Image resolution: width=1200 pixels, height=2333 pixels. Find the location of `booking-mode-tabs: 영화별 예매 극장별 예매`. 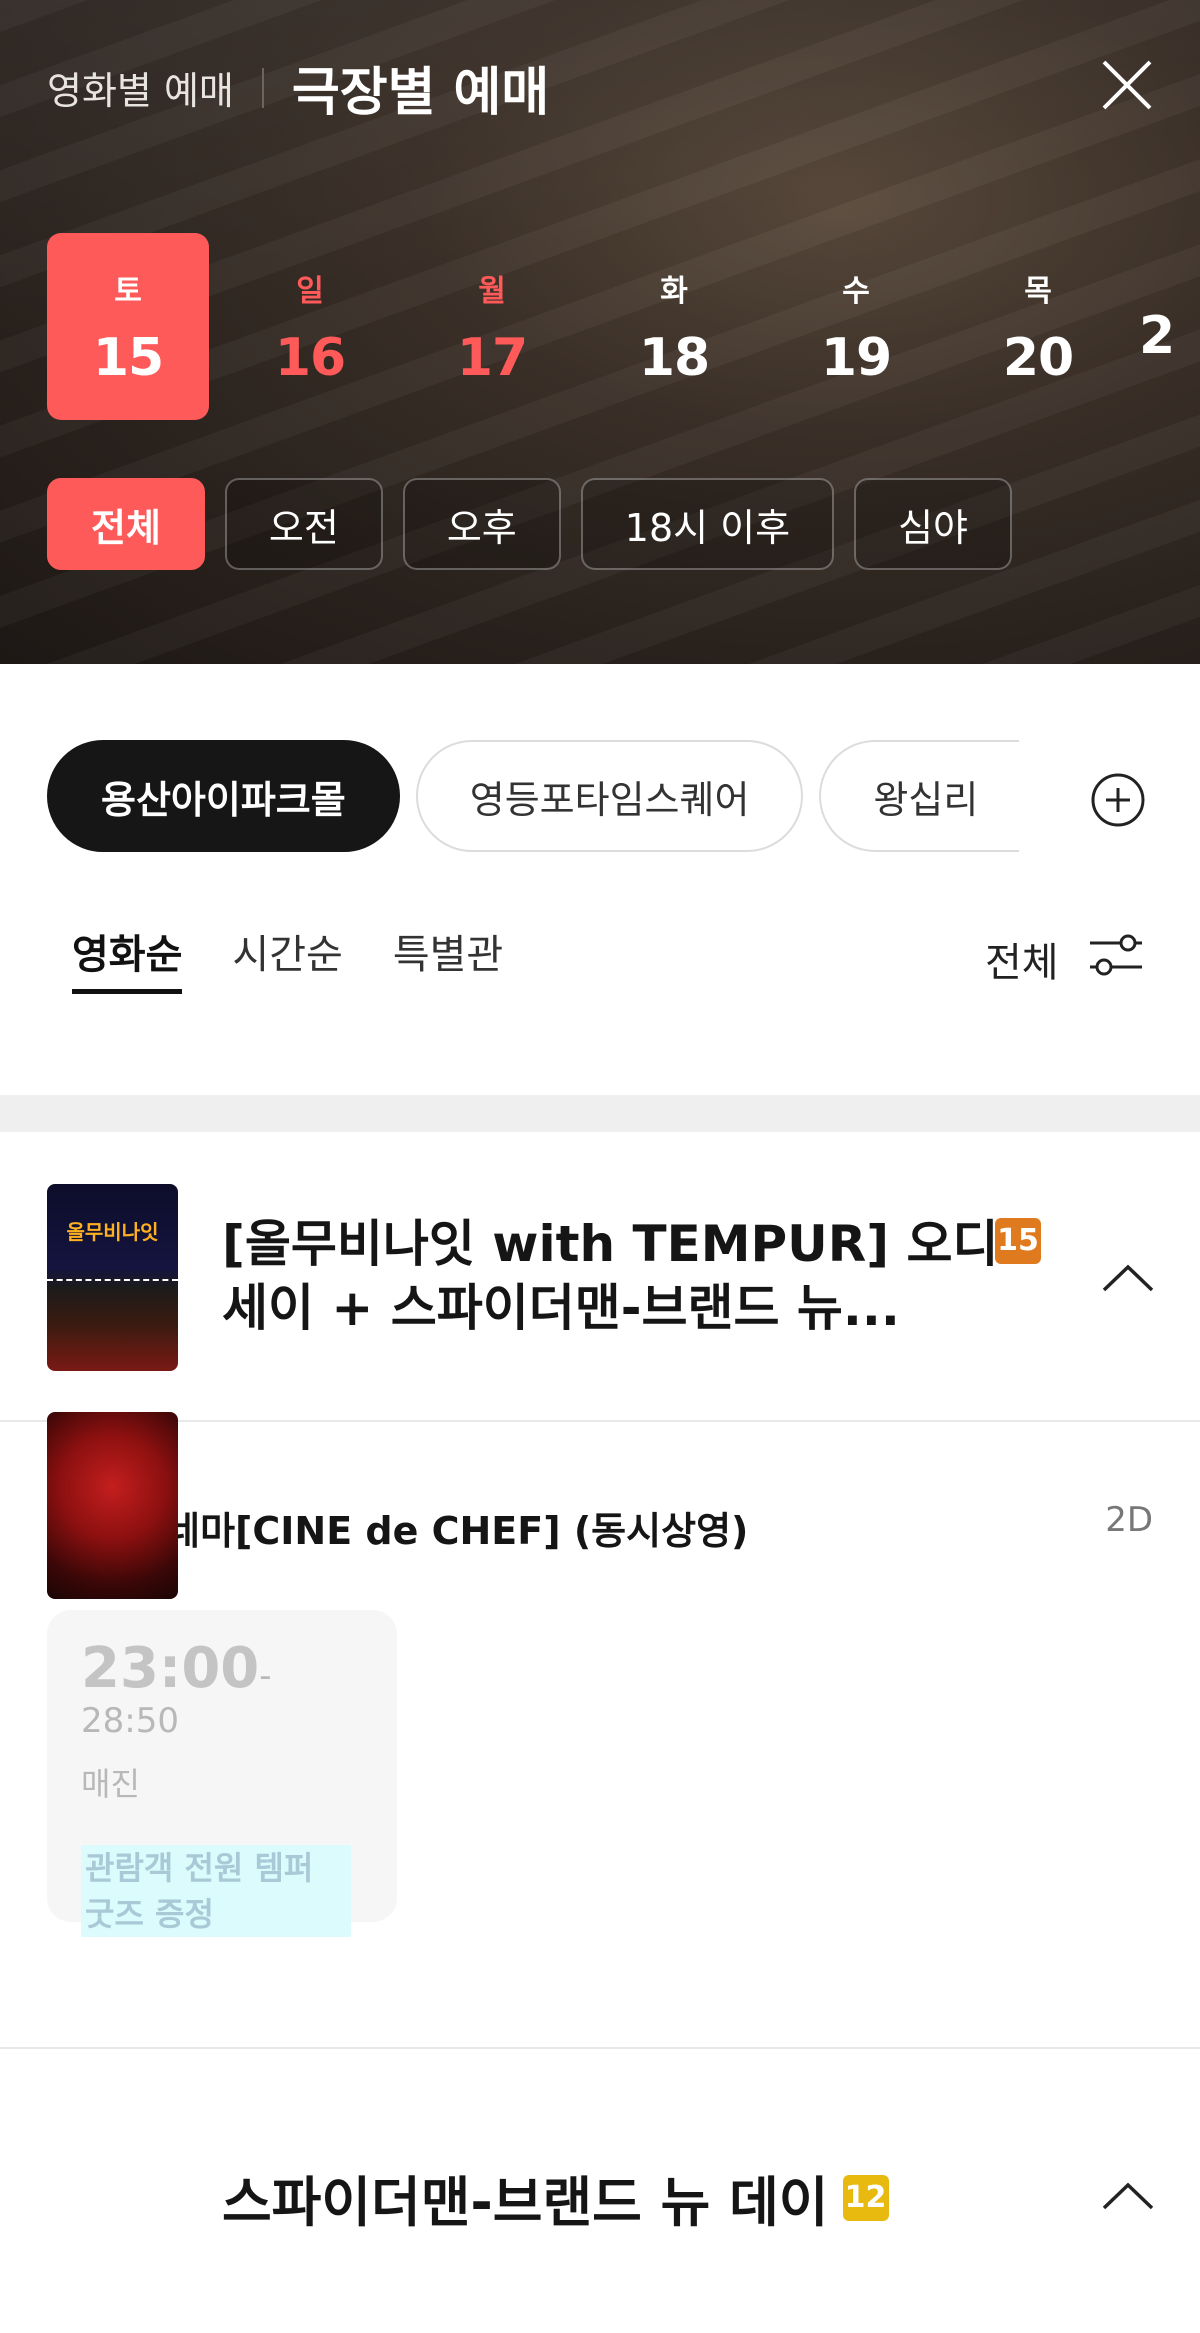

booking-mode-tabs: 영화별 예매 극장별 예매 is located at coordinates (298, 87).